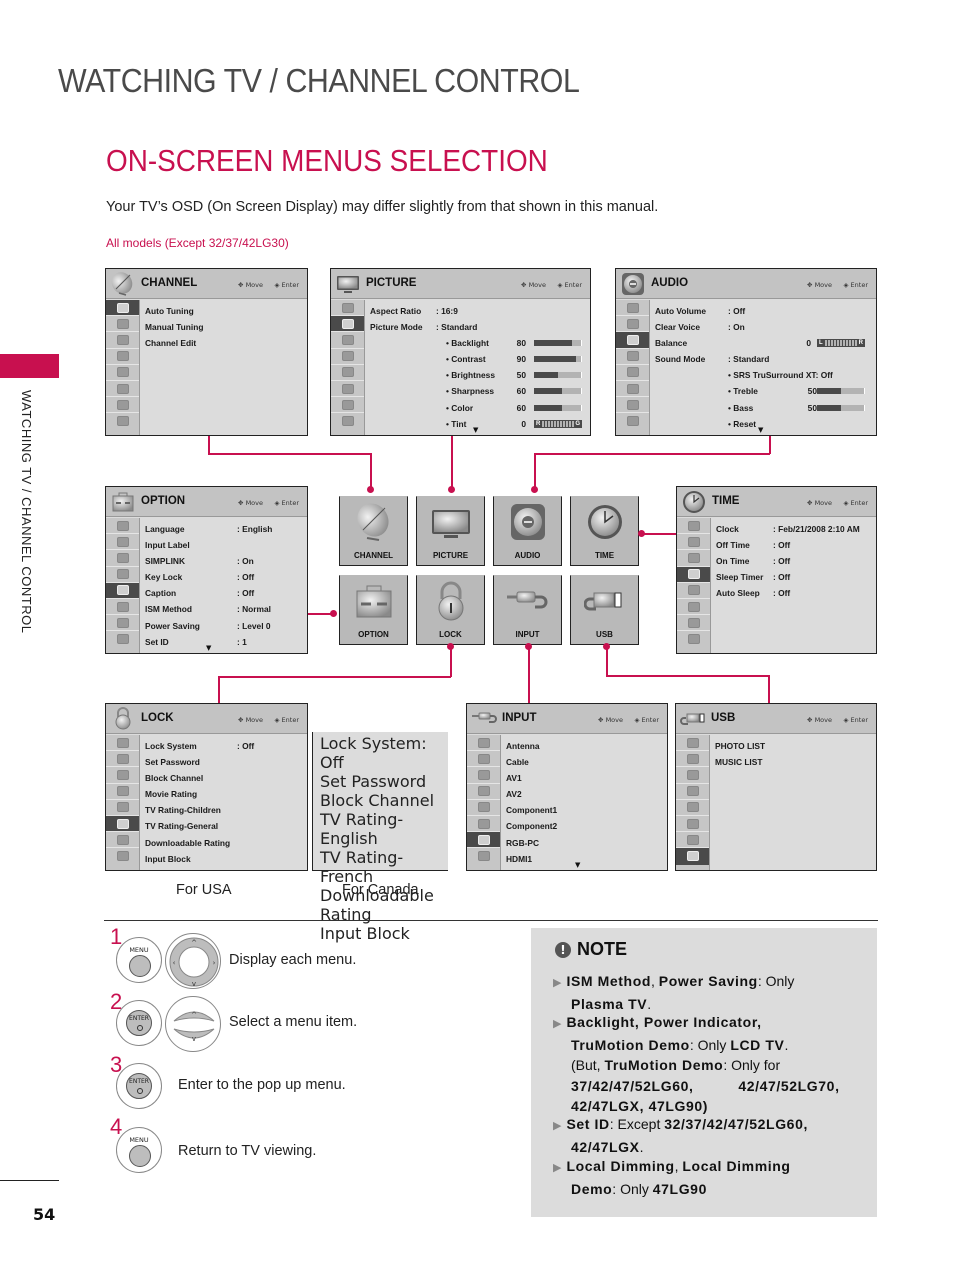 This screenshot has height=1272, width=954. I want to click on slider-row: • Backlight 80, so click(478, 343).